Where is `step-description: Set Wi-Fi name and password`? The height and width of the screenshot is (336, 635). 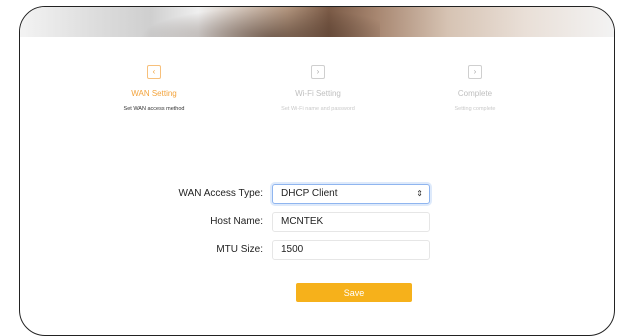 step-description: Set Wi-Fi name and password is located at coordinates (318, 109).